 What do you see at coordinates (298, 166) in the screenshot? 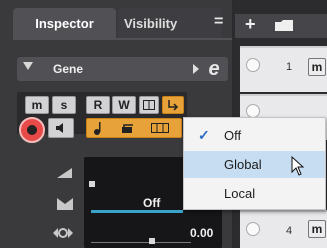
I see `mouse-cursor-icon` at bounding box center [298, 166].